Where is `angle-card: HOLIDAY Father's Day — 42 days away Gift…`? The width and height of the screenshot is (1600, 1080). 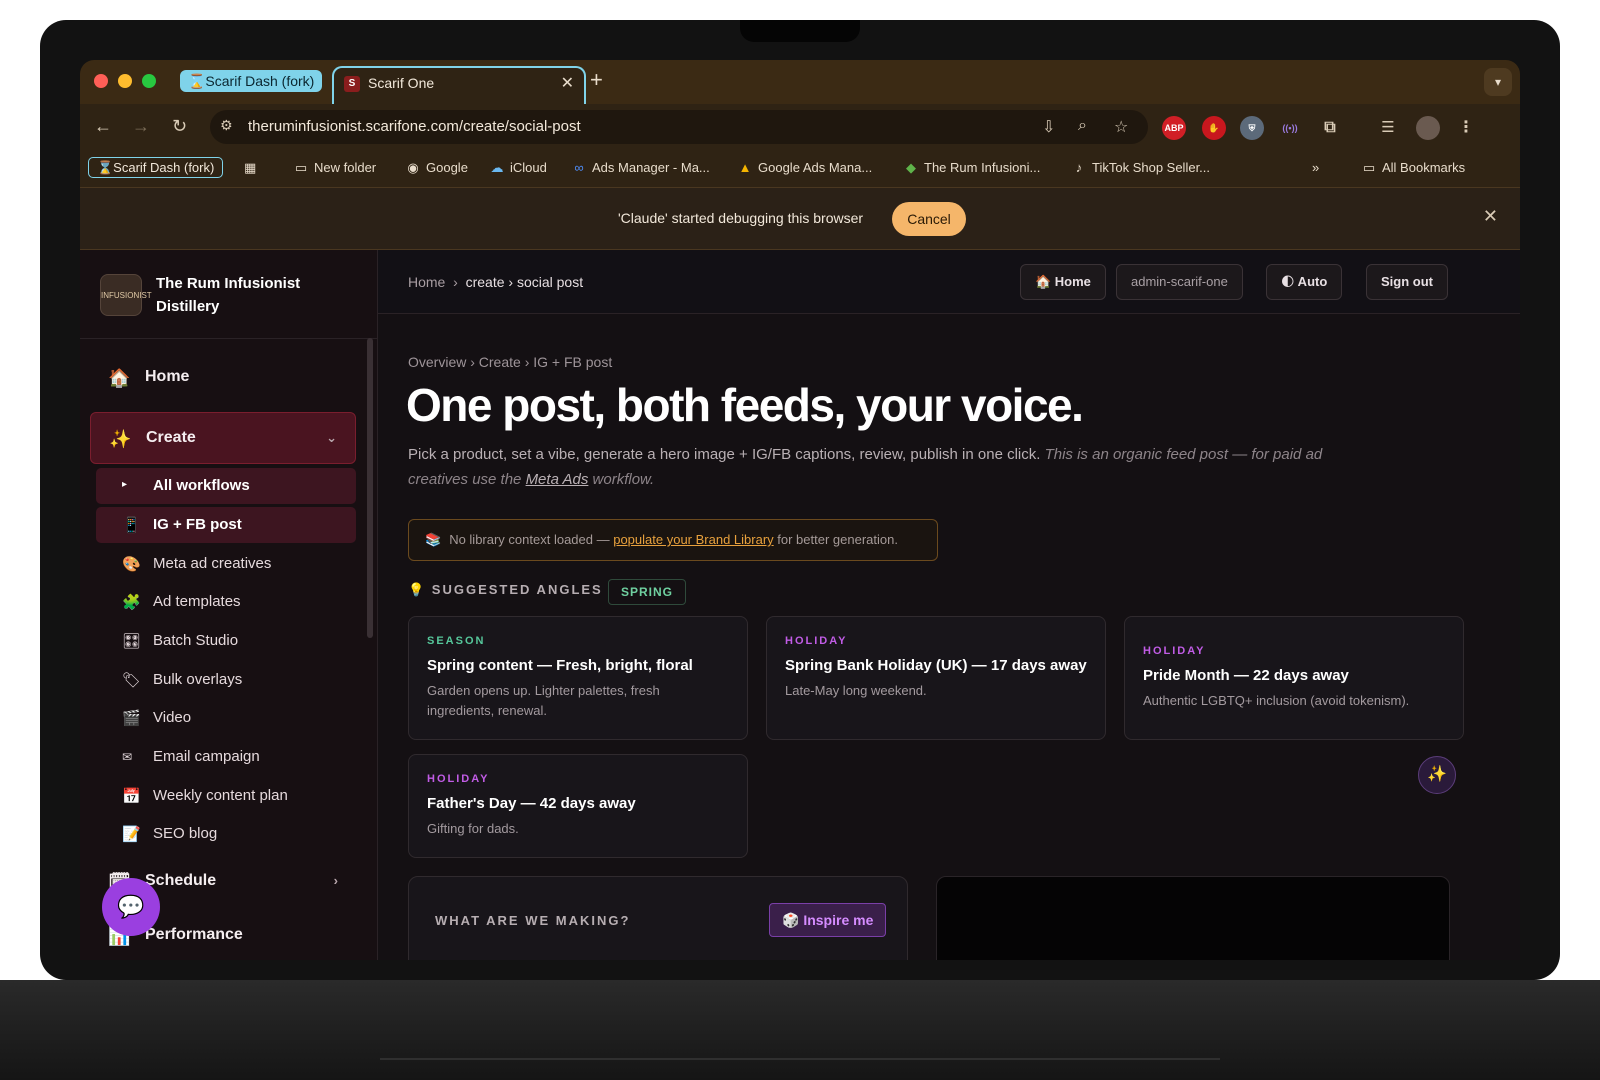 angle-card: HOLIDAY Father's Day — 42 days away Gift… is located at coordinates (578, 806).